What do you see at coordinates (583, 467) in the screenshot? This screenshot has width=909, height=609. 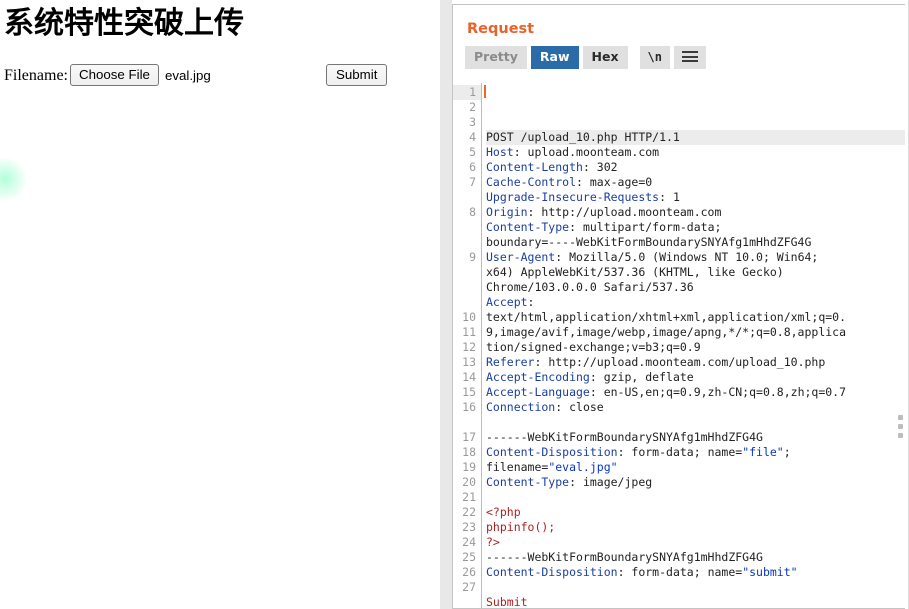 I see `code-token: "eval.jpg"` at bounding box center [583, 467].